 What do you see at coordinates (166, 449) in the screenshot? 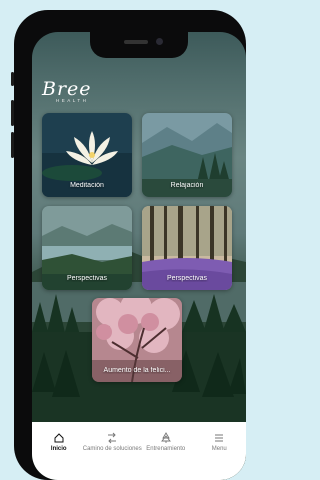
I see `tab-label: Entrenamiento` at bounding box center [166, 449].